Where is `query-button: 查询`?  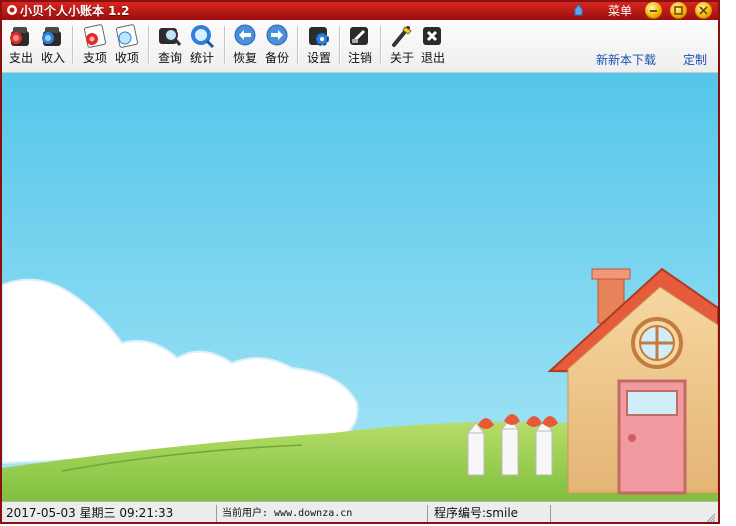 query-button: 查询 is located at coordinates (170, 45).